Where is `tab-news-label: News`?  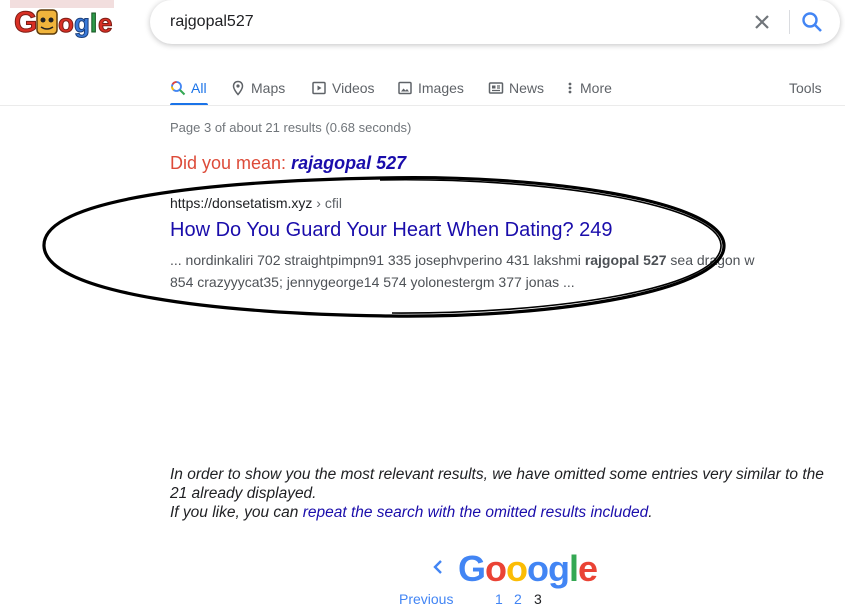
tab-news-label: News is located at coordinates (527, 88).